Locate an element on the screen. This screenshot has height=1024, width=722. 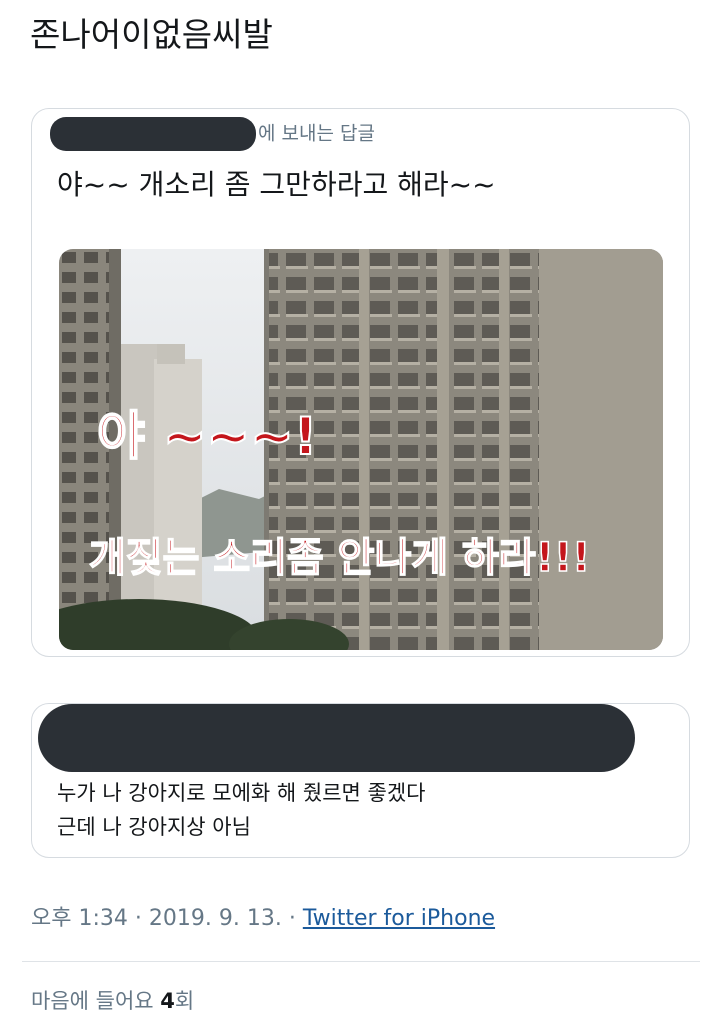
divider is located at coordinates (361, 961).